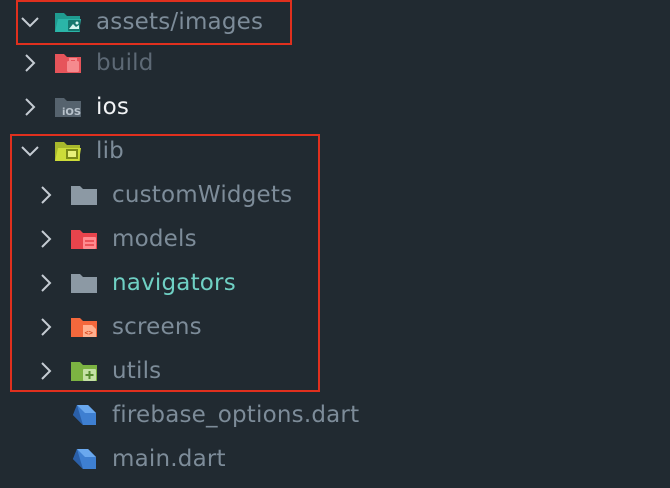  What do you see at coordinates (335, 22) in the screenshot?
I see `tree-item-assets-images: assets/images` at bounding box center [335, 22].